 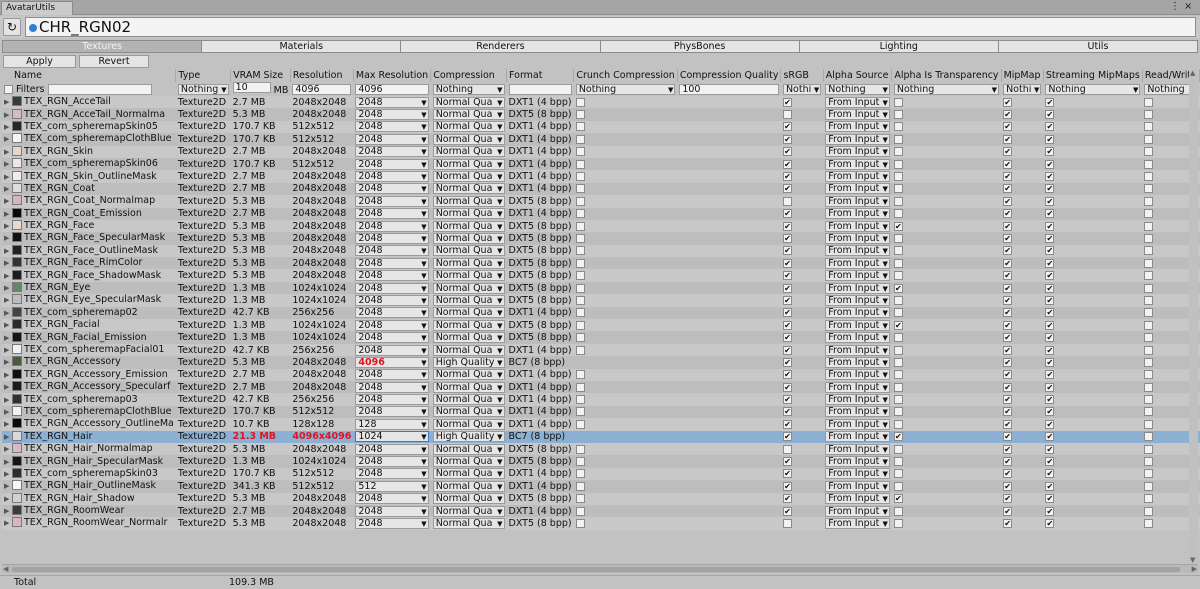 What do you see at coordinates (203, 89) in the screenshot?
I see `filter-type-dropdown: Nothing ▼` at bounding box center [203, 89].